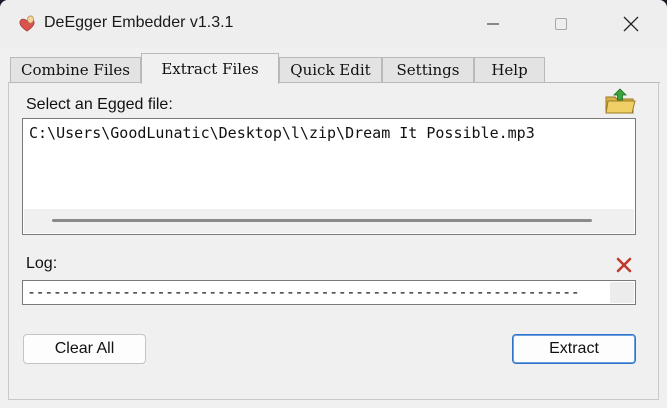  I want to click on tab-settings: Settings, so click(428, 69).